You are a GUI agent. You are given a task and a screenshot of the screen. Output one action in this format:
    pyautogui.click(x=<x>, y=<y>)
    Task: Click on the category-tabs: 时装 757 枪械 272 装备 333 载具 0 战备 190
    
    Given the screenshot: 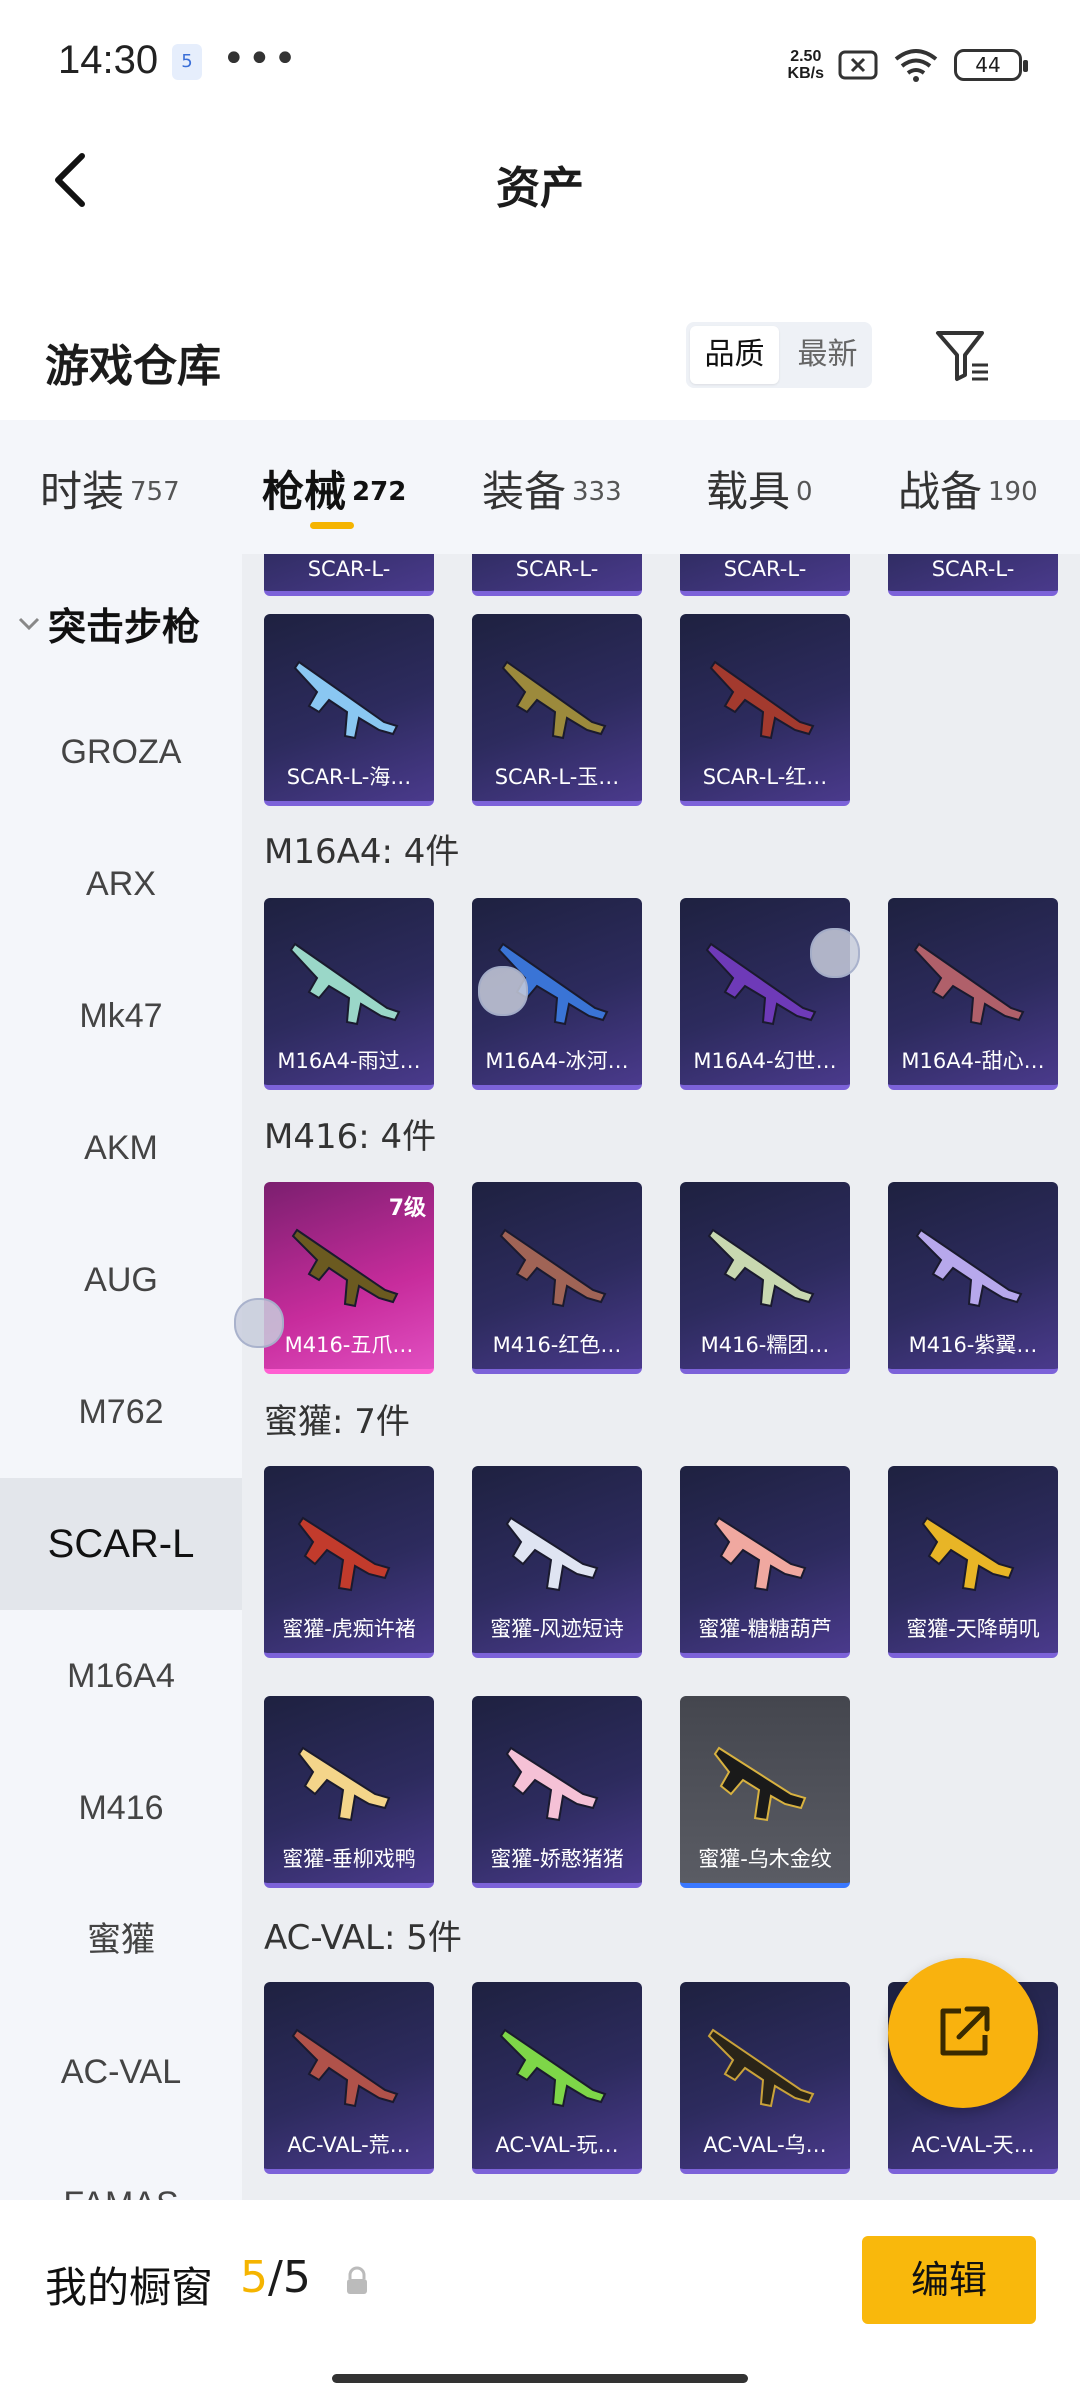 What is the action you would take?
    pyautogui.click(x=540, y=487)
    